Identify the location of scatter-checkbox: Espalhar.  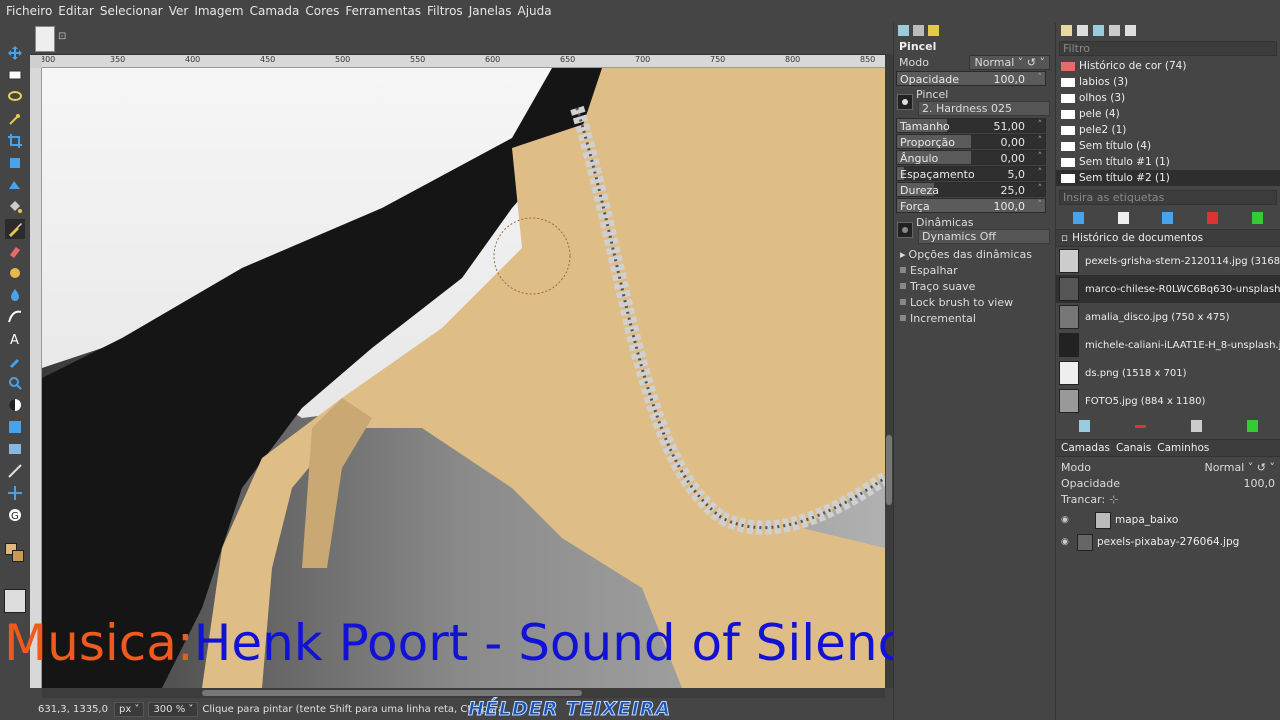
(974, 270).